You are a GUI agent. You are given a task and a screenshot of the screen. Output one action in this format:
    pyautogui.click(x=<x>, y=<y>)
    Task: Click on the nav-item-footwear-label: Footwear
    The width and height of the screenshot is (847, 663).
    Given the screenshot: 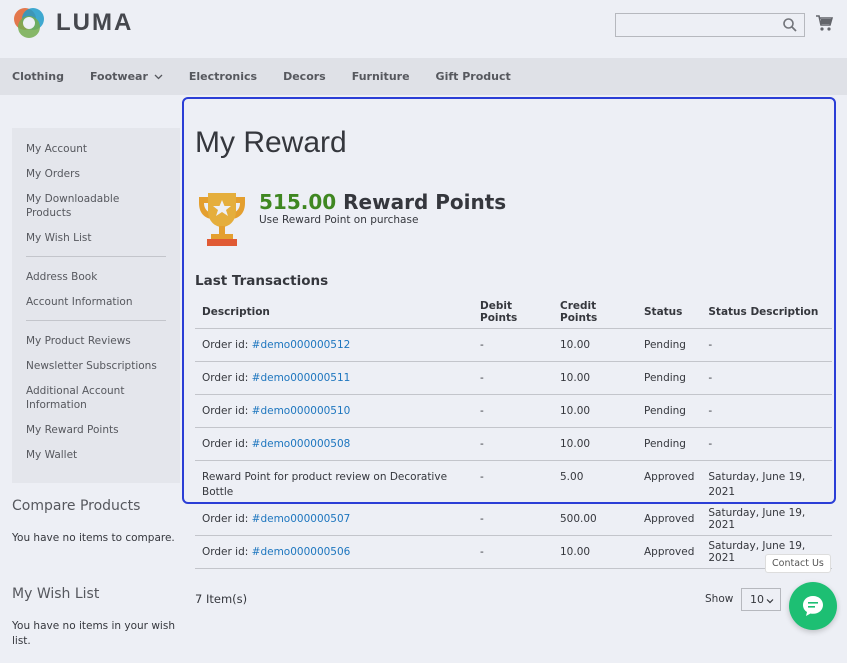 What is the action you would take?
    pyautogui.click(x=118, y=76)
    